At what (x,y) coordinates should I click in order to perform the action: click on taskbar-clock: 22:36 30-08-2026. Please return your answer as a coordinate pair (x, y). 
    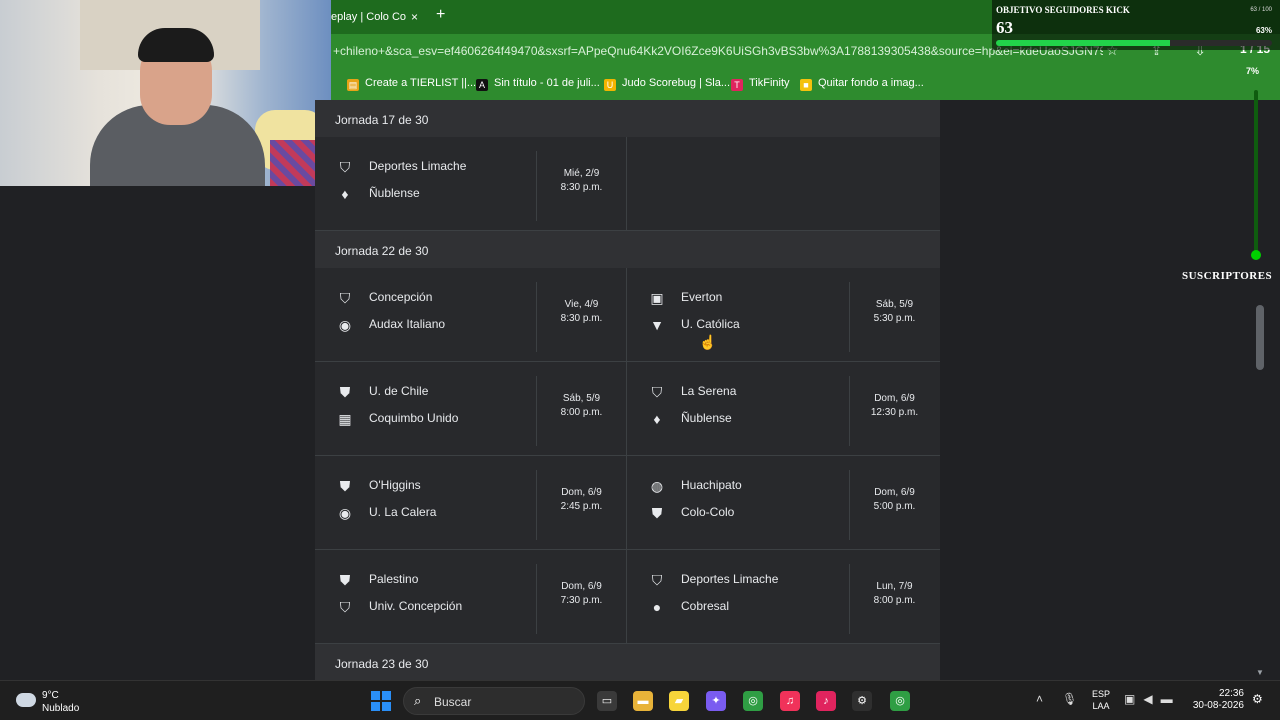
    Looking at the image, I should click on (1217, 700).